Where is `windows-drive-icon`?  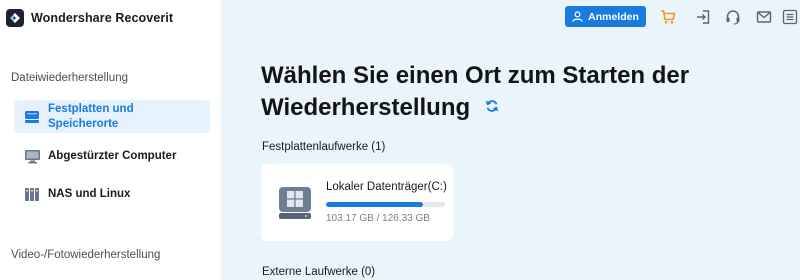 windows-drive-icon is located at coordinates (296, 205).